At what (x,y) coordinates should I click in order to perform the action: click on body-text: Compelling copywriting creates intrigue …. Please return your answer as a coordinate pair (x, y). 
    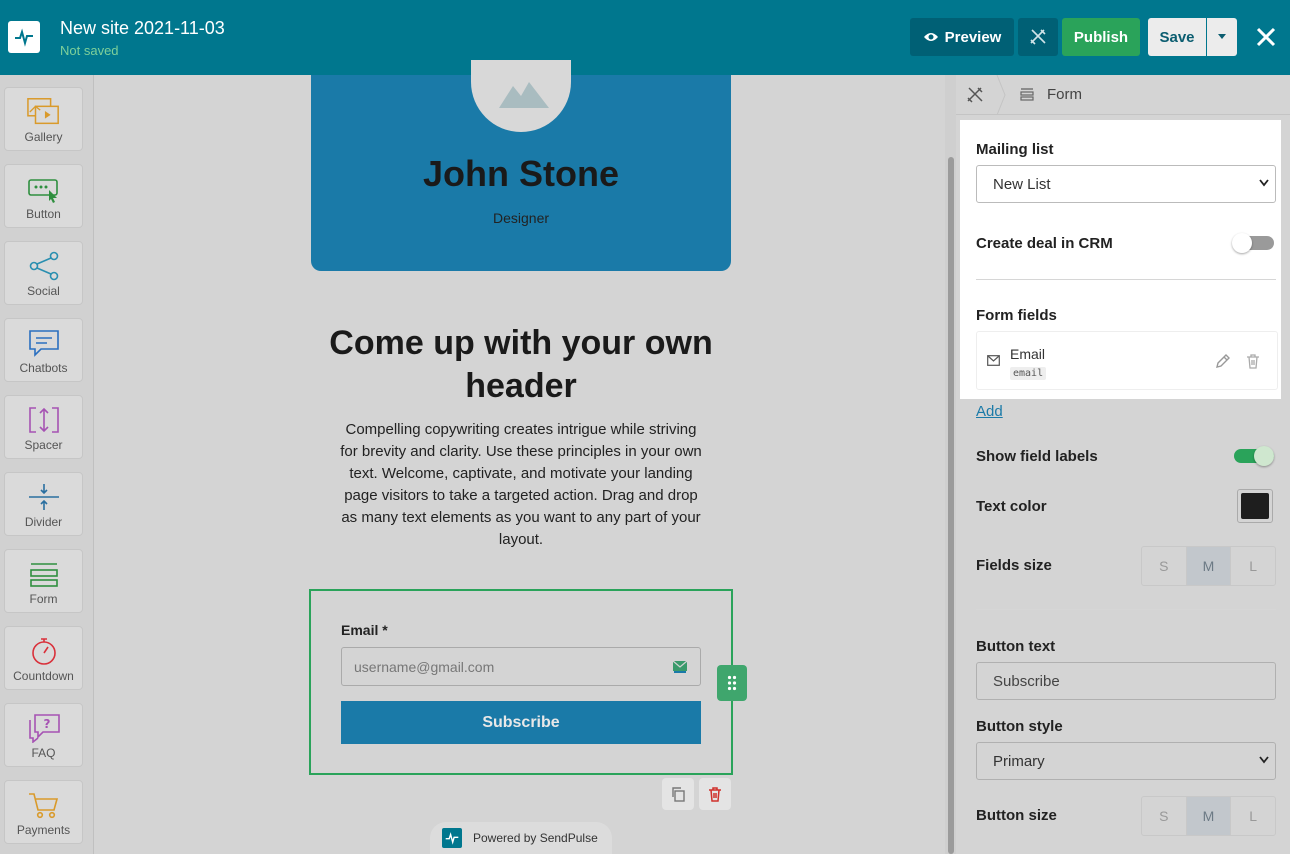
    Looking at the image, I should click on (521, 485).